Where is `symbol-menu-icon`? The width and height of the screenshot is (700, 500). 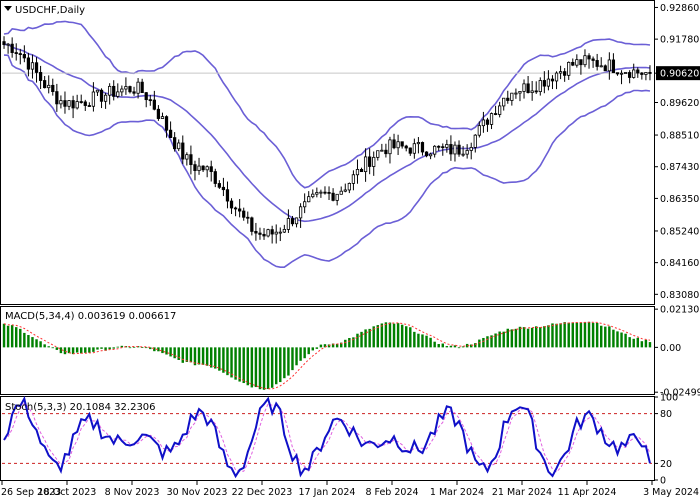 symbol-menu-icon is located at coordinates (8, 8).